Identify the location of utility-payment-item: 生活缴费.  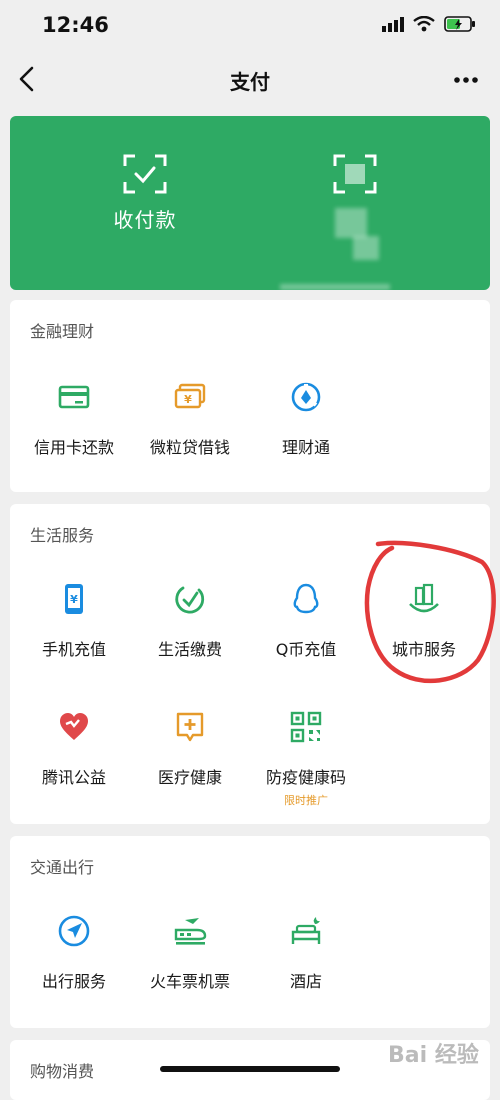
(190, 621).